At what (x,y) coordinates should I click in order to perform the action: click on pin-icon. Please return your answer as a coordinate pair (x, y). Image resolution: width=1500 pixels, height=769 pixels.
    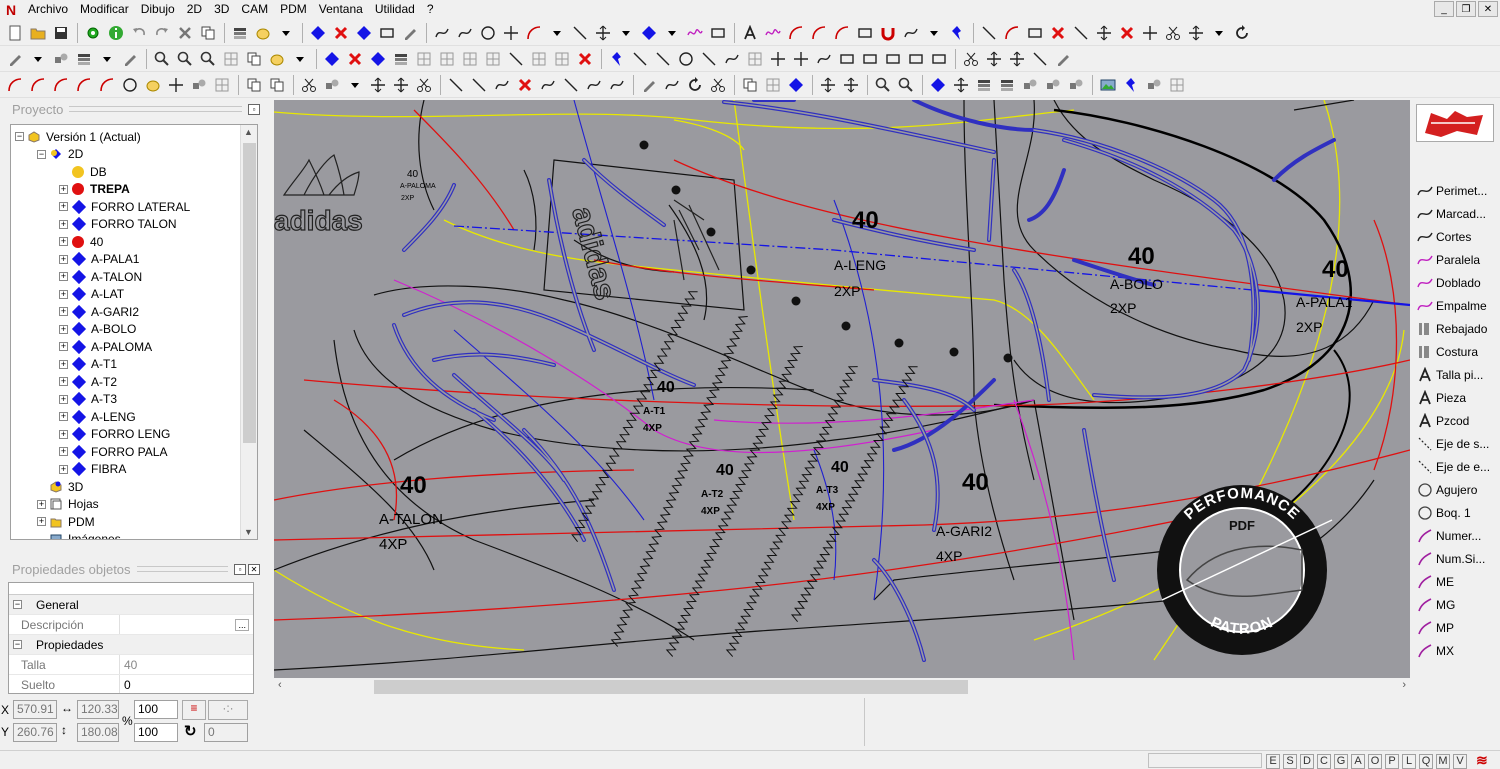
    Looking at the image, I should click on (1131, 85).